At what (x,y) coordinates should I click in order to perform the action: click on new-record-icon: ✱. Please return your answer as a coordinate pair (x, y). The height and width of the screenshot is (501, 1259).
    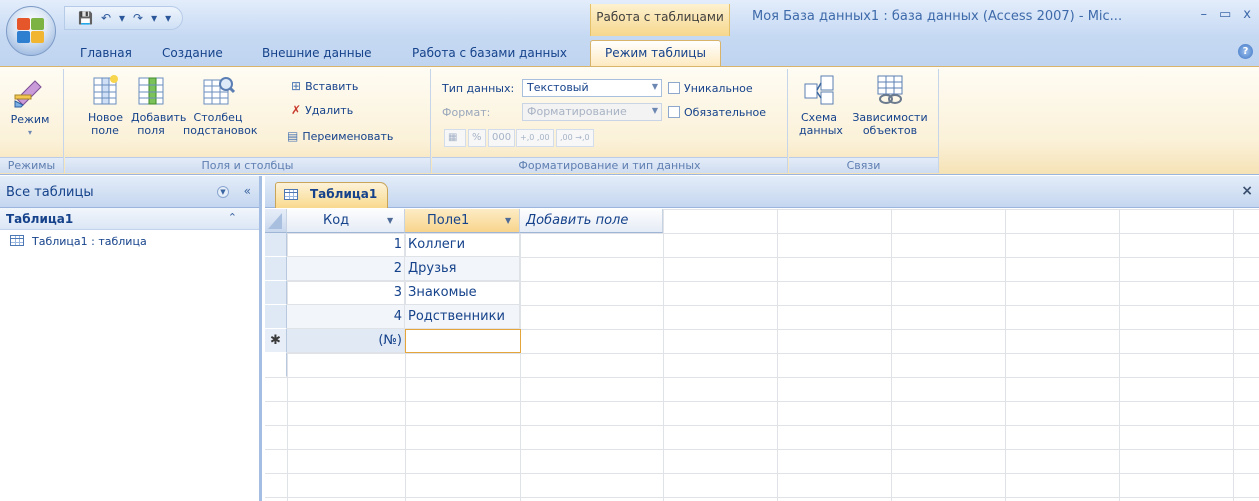
    Looking at the image, I should click on (275, 340).